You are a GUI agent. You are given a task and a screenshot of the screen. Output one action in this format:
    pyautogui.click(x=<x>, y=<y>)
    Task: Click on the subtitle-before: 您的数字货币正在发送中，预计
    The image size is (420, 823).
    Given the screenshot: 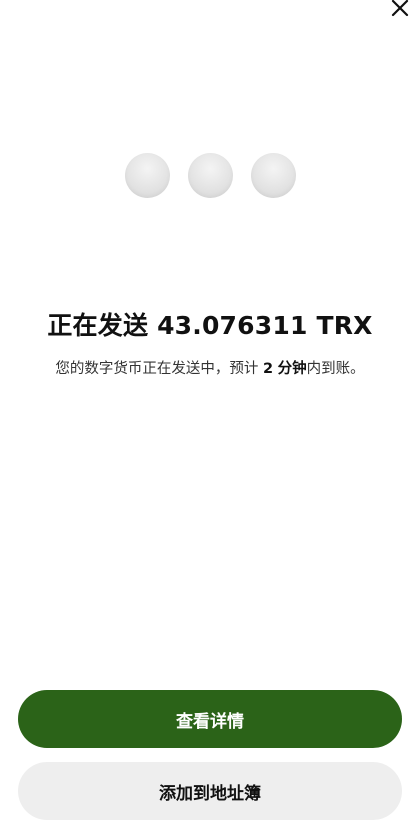 What is the action you would take?
    pyautogui.click(x=157, y=369)
    